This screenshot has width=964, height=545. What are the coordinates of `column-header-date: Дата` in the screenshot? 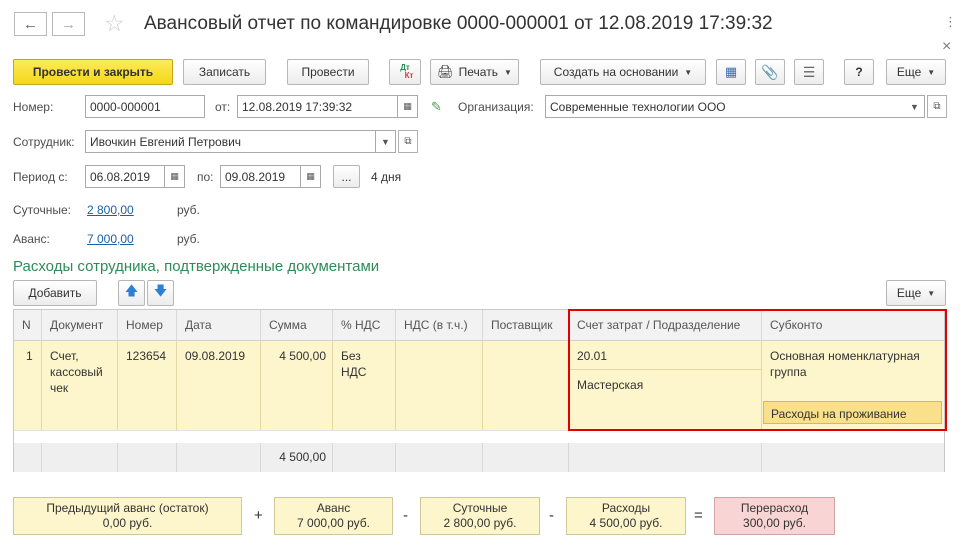 It's located at (219, 325).